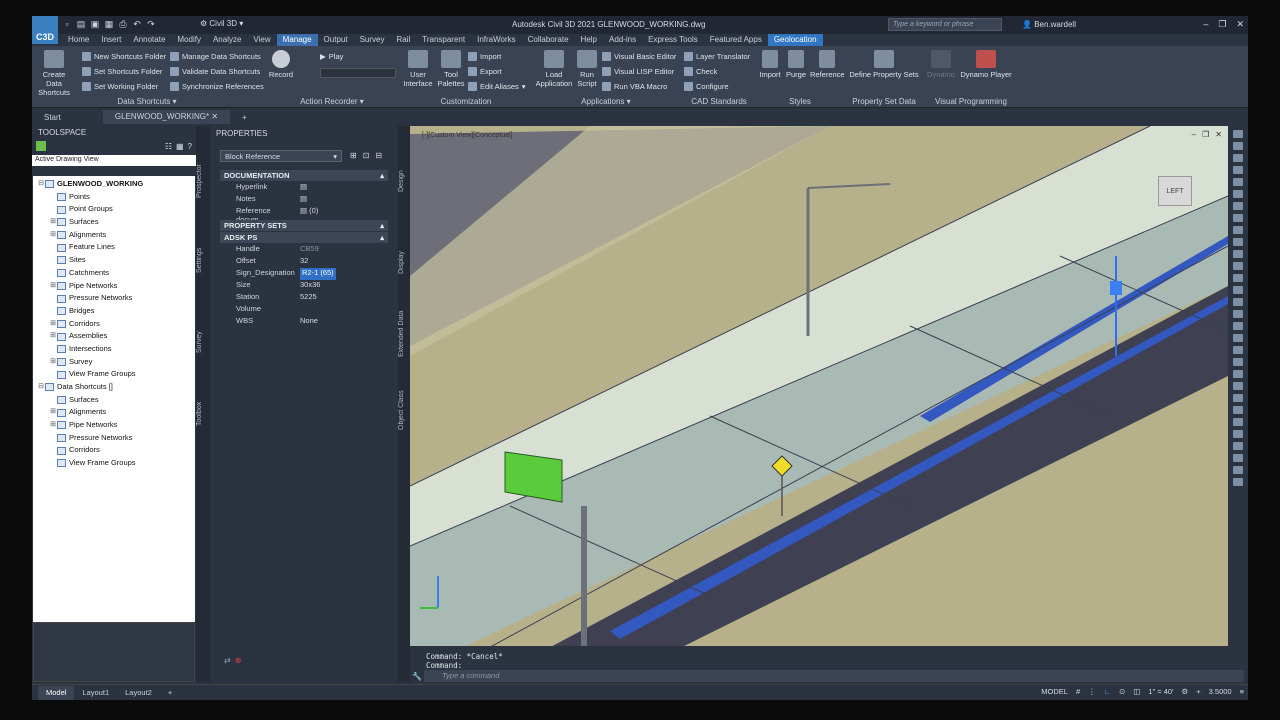 This screenshot has height=720, width=1280. Describe the element at coordinates (336, 40) in the screenshot. I see `ribbon-tab-output: Output` at that location.